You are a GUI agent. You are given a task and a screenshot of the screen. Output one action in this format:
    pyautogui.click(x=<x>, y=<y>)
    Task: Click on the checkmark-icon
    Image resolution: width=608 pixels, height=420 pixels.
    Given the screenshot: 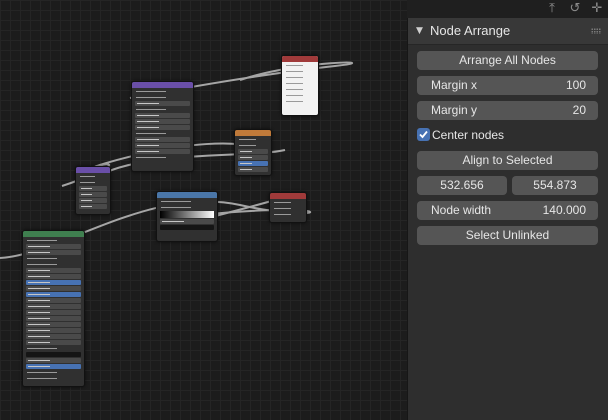 What is the action you would take?
    pyautogui.click(x=423, y=134)
    